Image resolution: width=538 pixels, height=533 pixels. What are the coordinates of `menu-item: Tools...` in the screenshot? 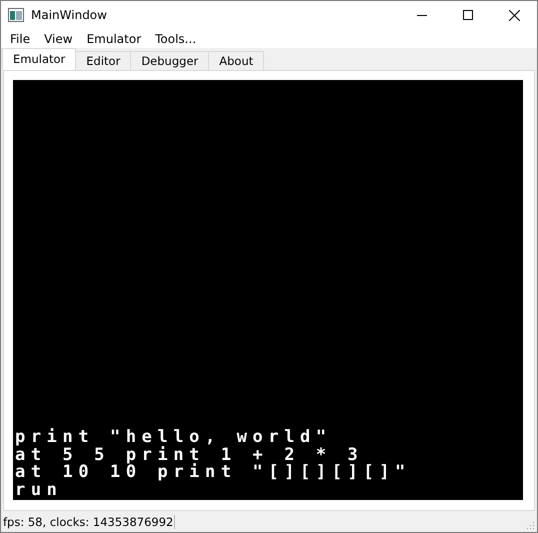 It's located at (176, 39).